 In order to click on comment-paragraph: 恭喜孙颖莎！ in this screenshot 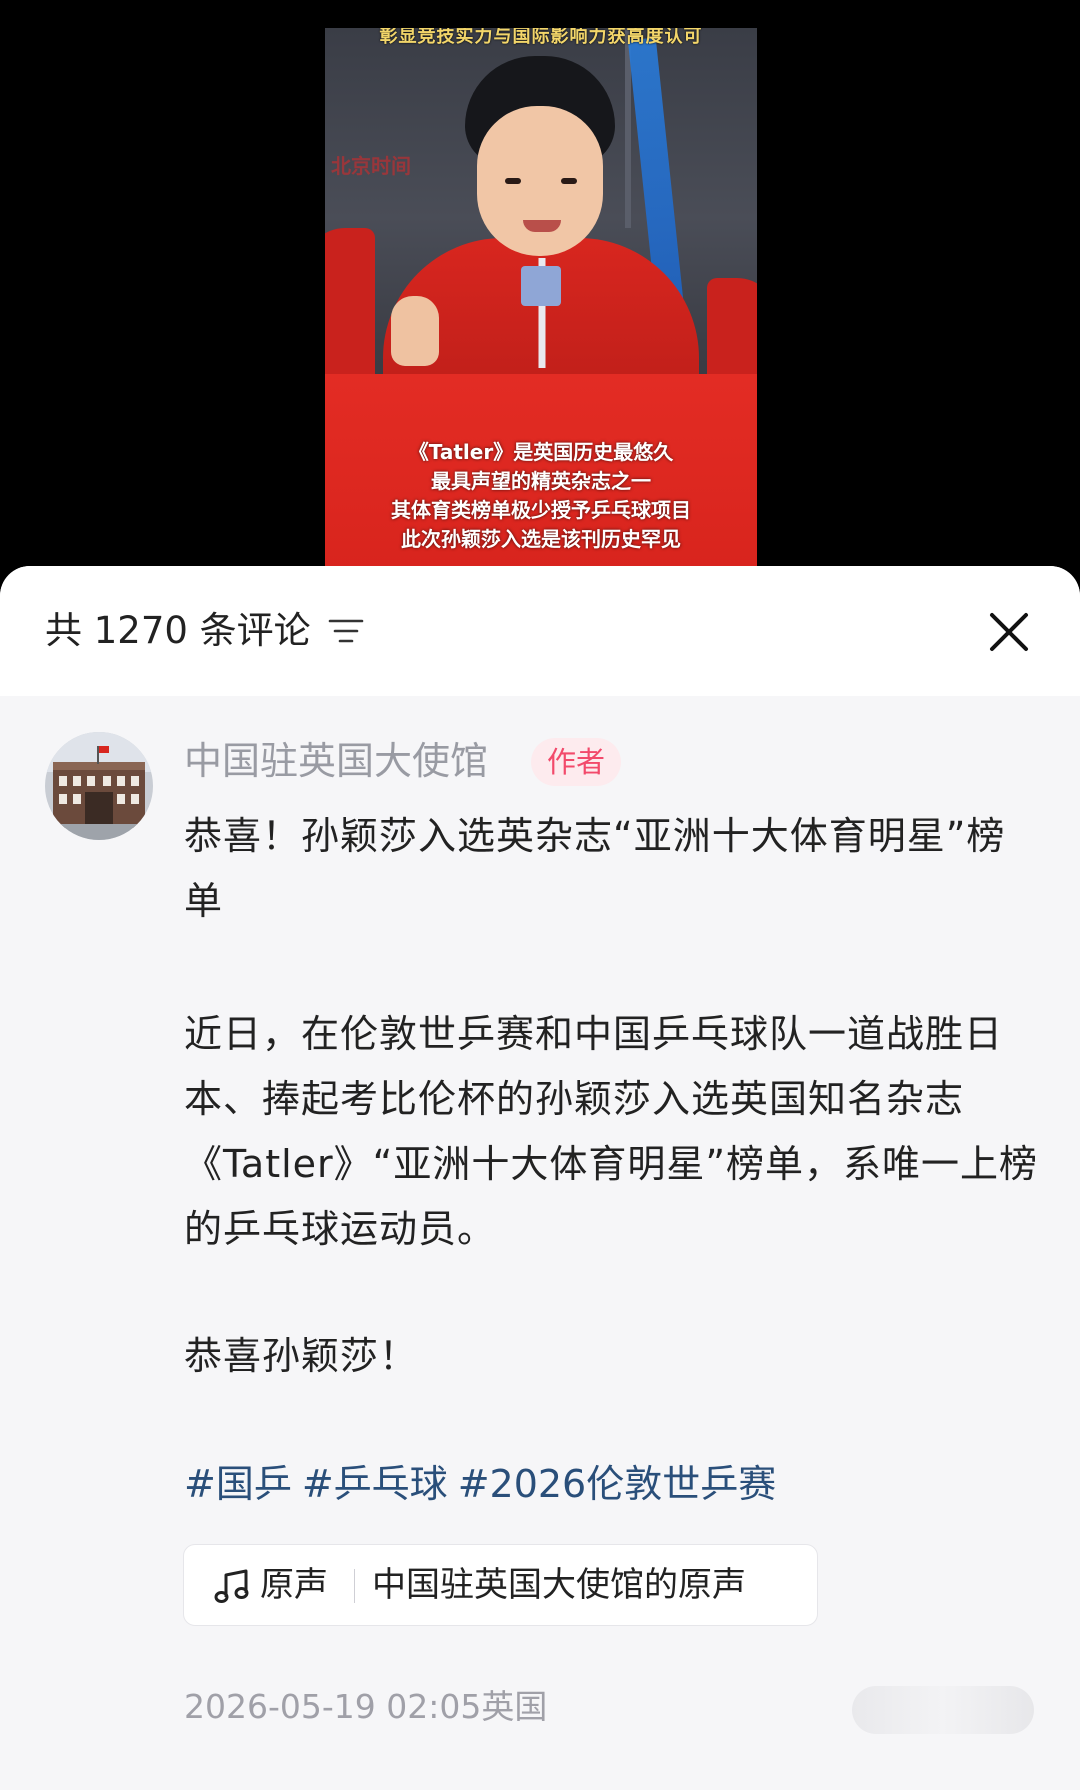, I will do `click(301, 1356)`.